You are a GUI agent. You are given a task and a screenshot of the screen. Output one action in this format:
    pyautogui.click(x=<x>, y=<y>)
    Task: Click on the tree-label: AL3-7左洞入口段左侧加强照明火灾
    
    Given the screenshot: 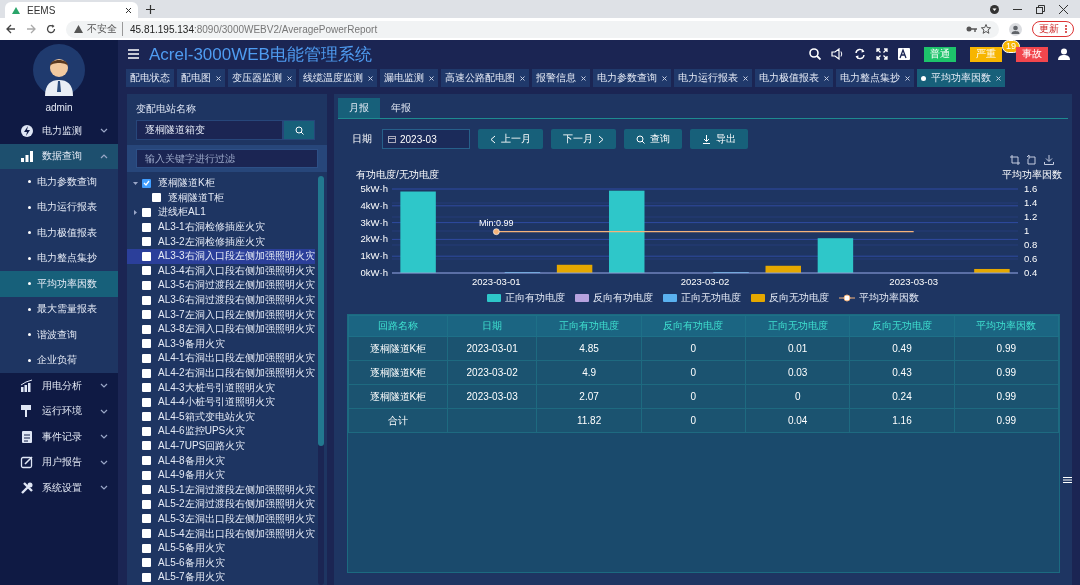 What is the action you would take?
    pyautogui.click(x=236, y=314)
    